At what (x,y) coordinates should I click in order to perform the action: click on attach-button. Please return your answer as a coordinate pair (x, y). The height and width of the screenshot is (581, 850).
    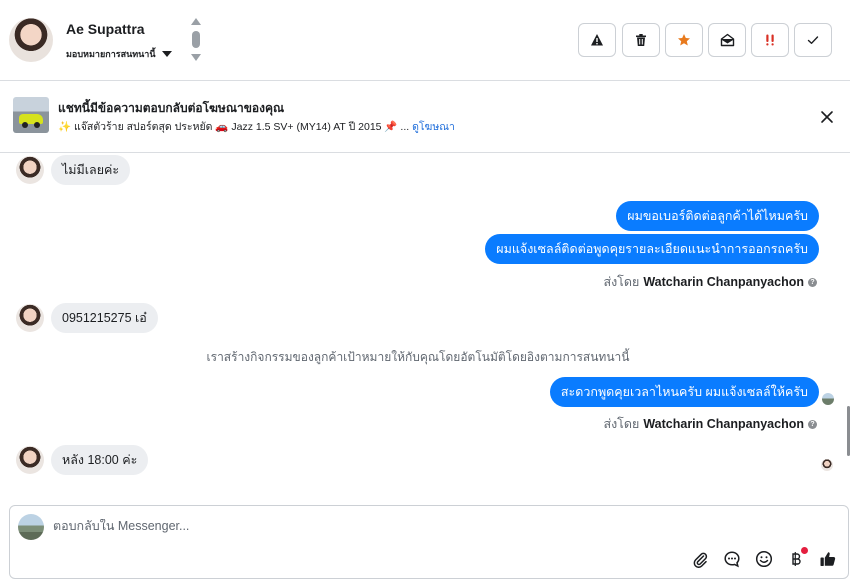
    Looking at the image, I should click on (700, 559).